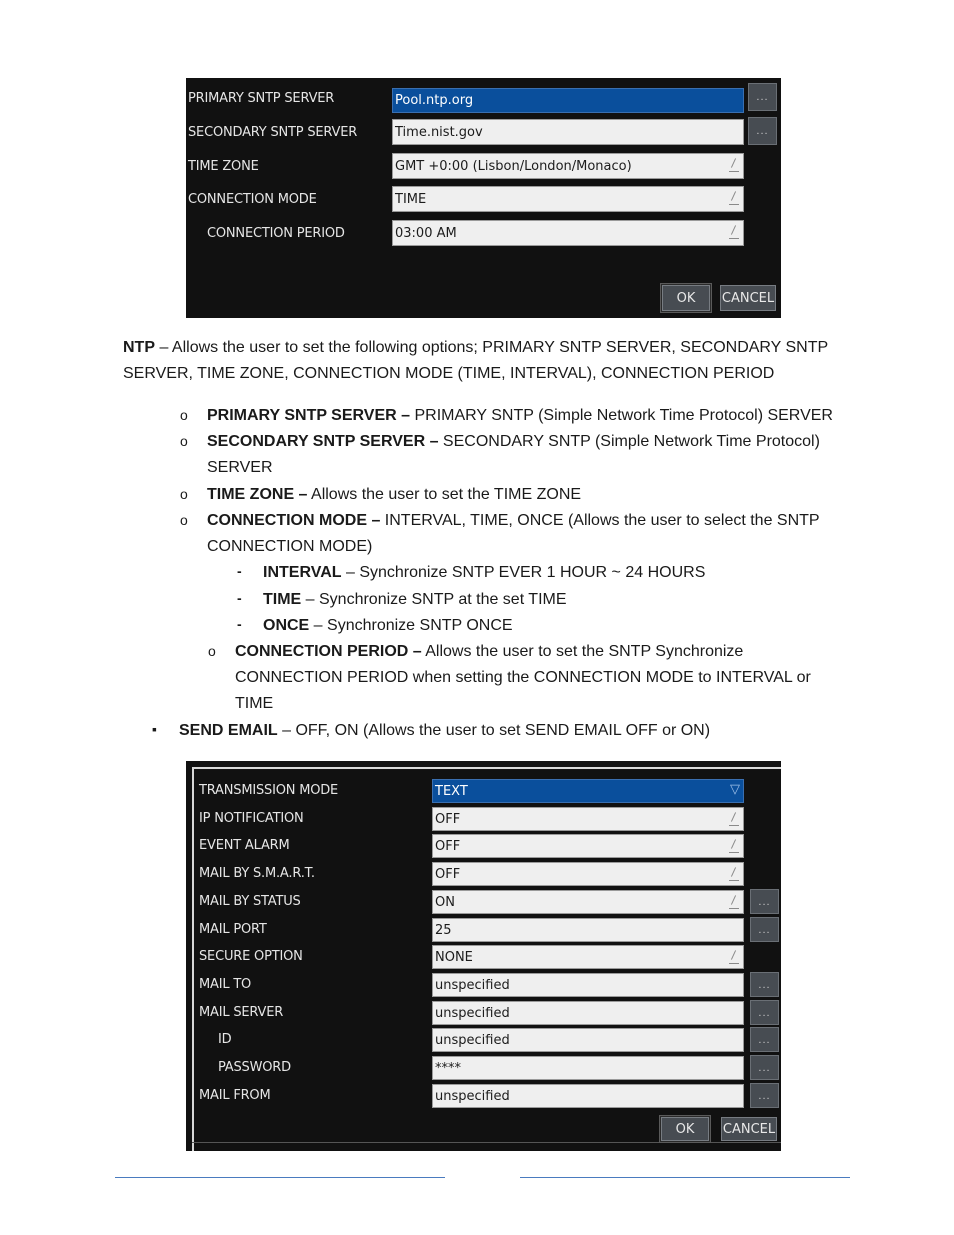  What do you see at coordinates (415, 599) in the screenshot?
I see `list-item-time: TIME – Synchronize SNTP at the set TIME` at bounding box center [415, 599].